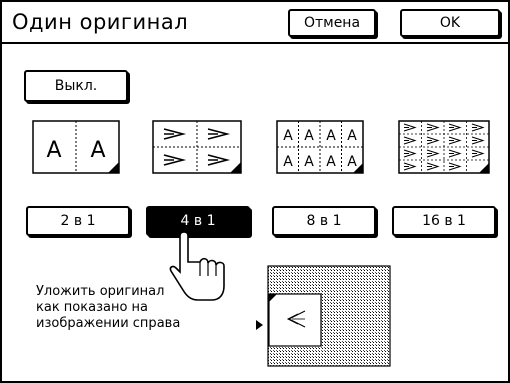 The height and width of the screenshot is (383, 510). I want to click on pointing-hand-icon, so click(197, 266).